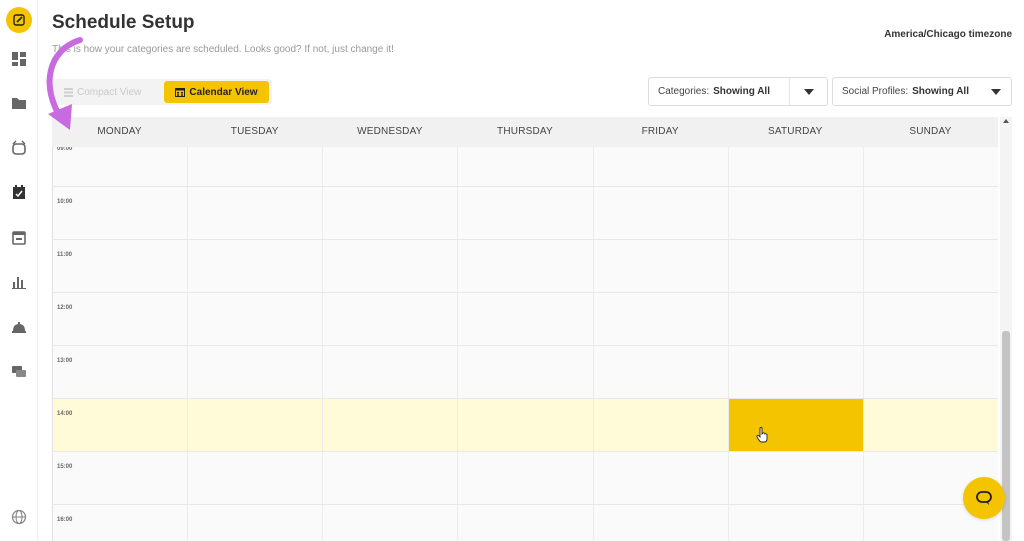  Describe the element at coordinates (119, 266) in the screenshot. I see `time-slot: 11:00` at that location.